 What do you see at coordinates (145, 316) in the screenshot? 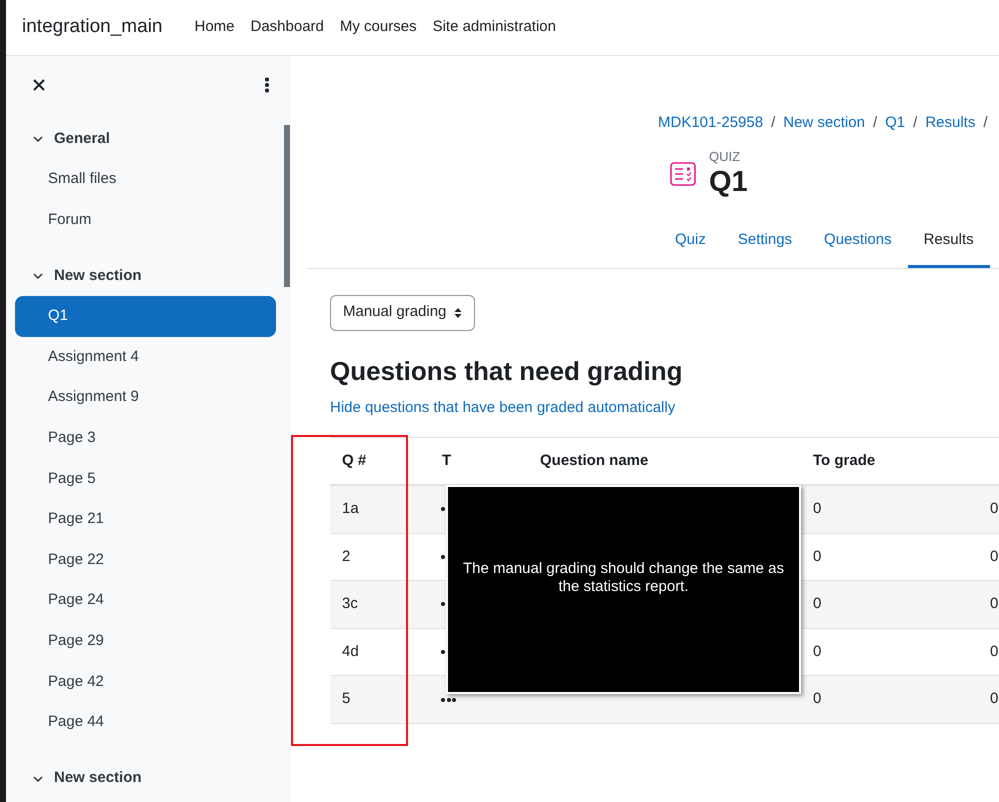
I see `sidebar-item: Q1` at bounding box center [145, 316].